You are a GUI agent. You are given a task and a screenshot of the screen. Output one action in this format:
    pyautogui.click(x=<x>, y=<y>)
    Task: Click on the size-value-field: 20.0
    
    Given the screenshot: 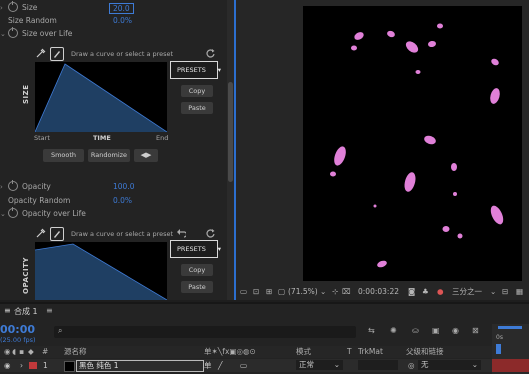 What is the action you would take?
    pyautogui.click(x=121, y=8)
    